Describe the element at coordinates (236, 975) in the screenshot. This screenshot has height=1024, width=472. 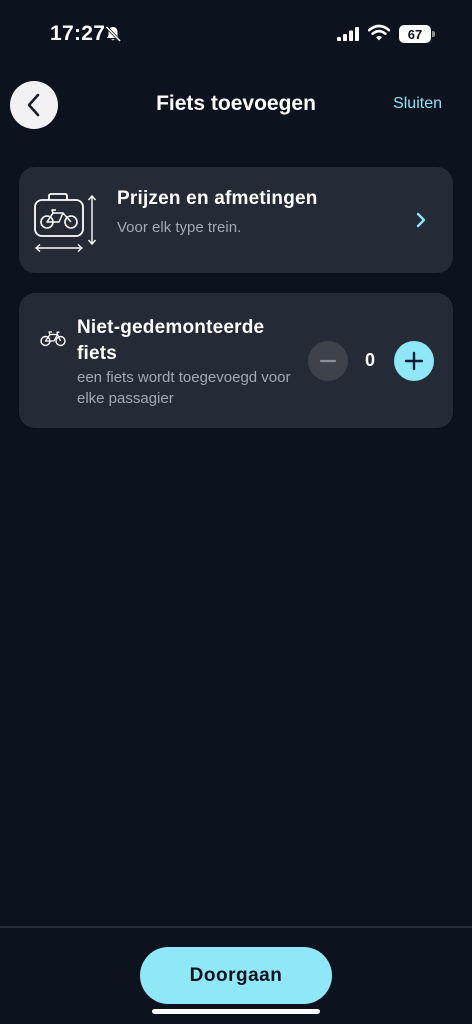
I see `continue-button: Doorgaan` at that location.